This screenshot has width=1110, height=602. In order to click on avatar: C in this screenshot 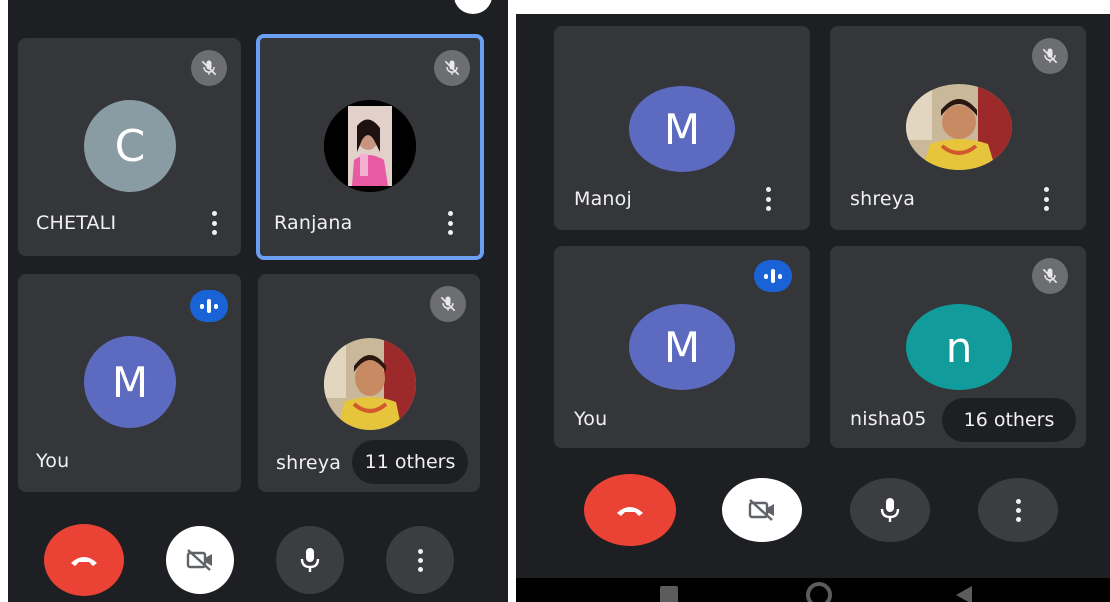, I will do `click(130, 146)`.